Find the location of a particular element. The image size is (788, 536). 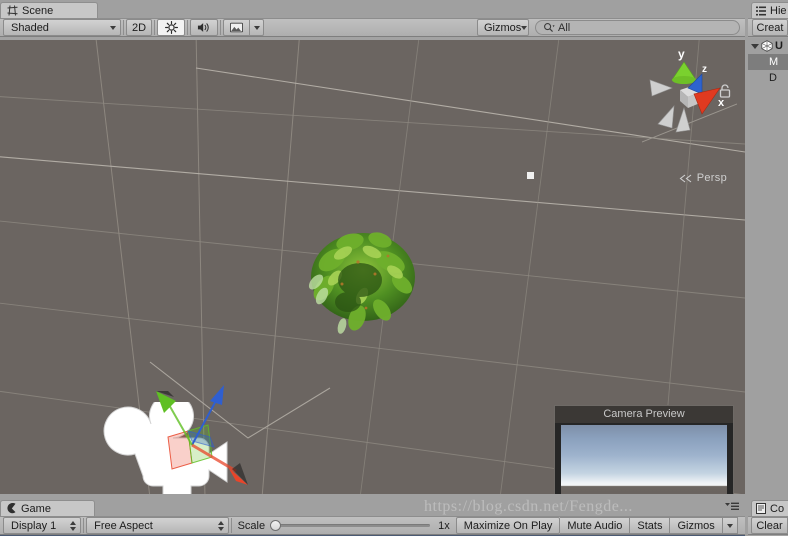

game-stats-label: Stats is located at coordinates (650, 525).